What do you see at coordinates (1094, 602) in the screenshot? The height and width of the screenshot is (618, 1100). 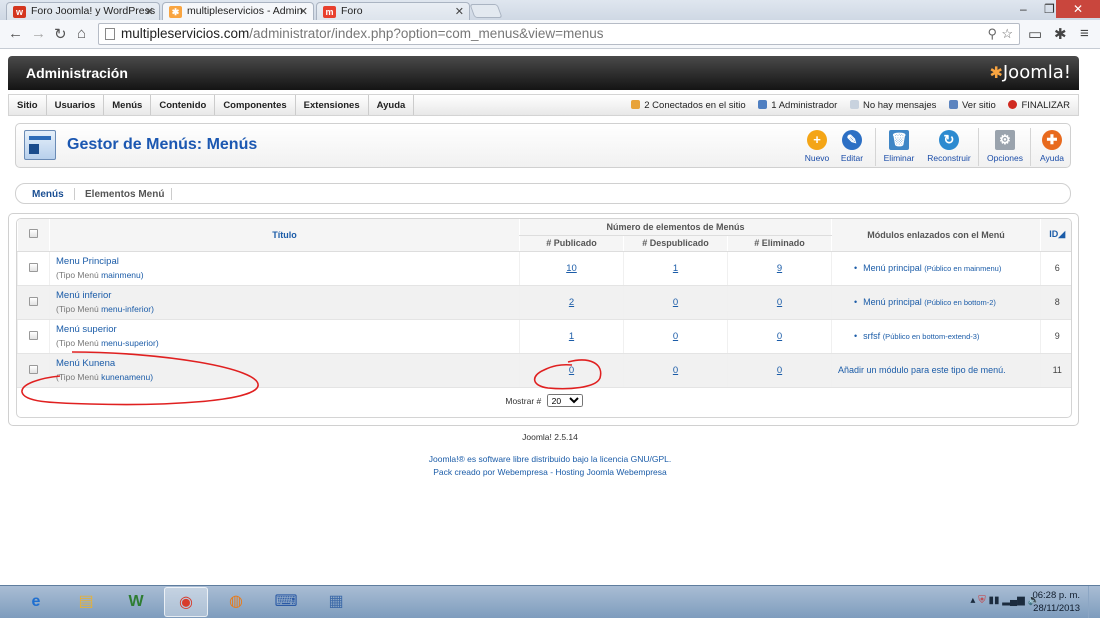 I see `show-desktop-button` at bounding box center [1094, 602].